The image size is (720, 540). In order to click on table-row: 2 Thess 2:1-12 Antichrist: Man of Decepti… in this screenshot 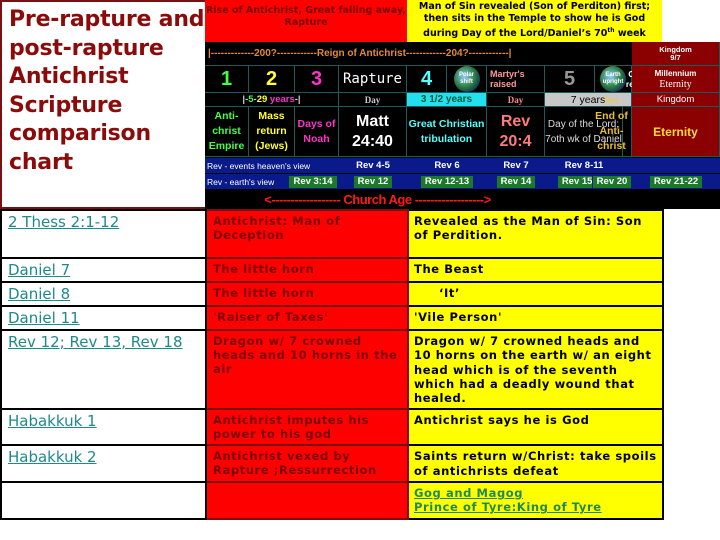, I will do `click(332, 234)`.